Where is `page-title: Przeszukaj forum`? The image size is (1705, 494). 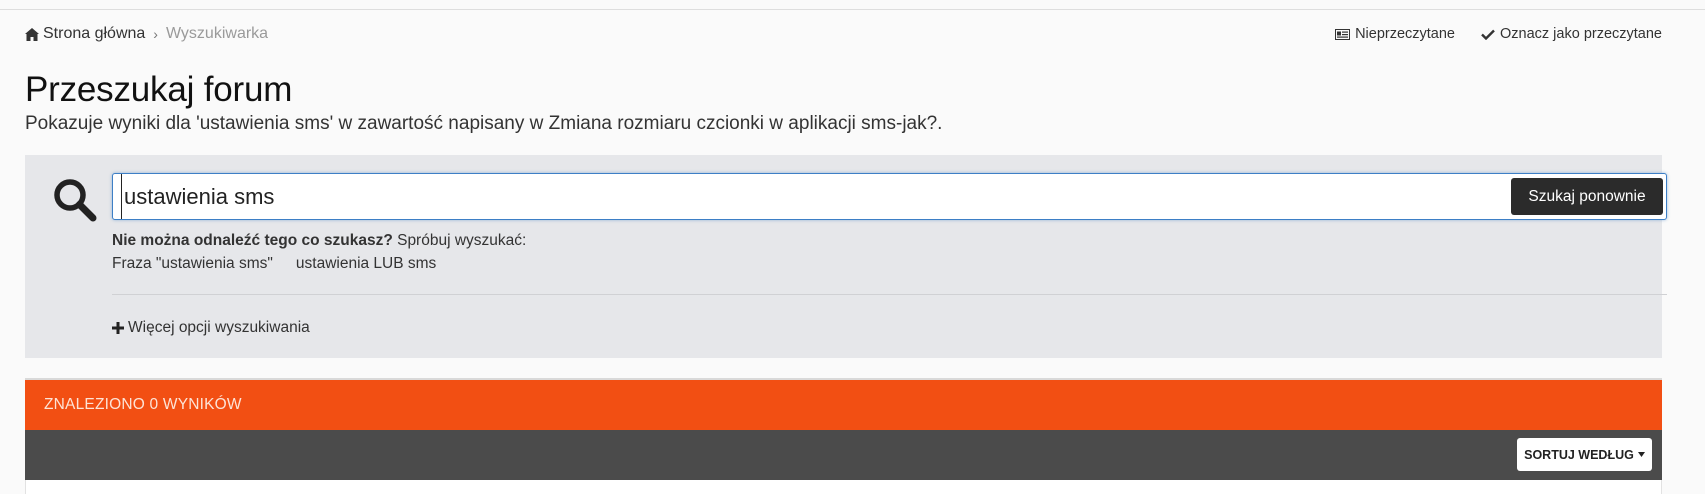 page-title: Przeszukaj forum is located at coordinates (159, 89).